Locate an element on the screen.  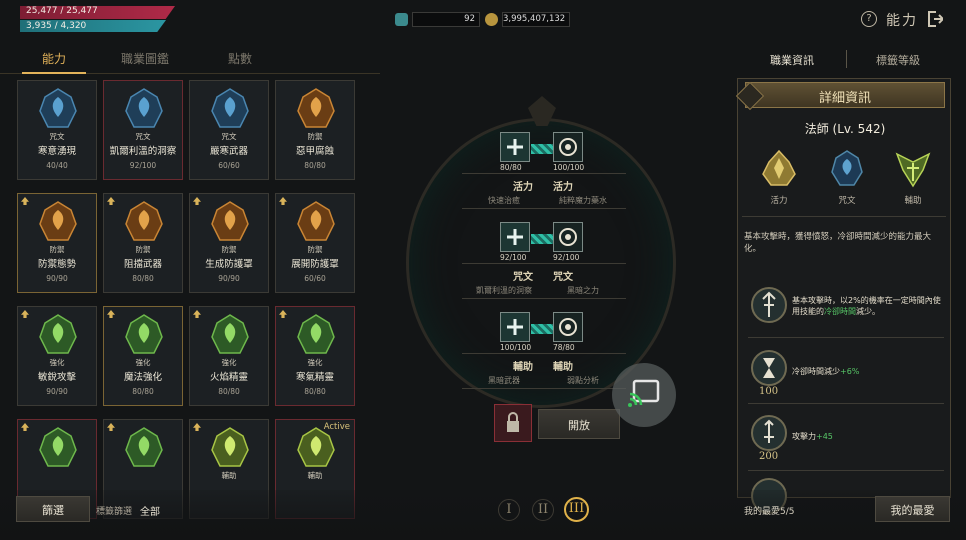
card-name: 凱爾利溫的洞察 is located at coordinates (143, 151).